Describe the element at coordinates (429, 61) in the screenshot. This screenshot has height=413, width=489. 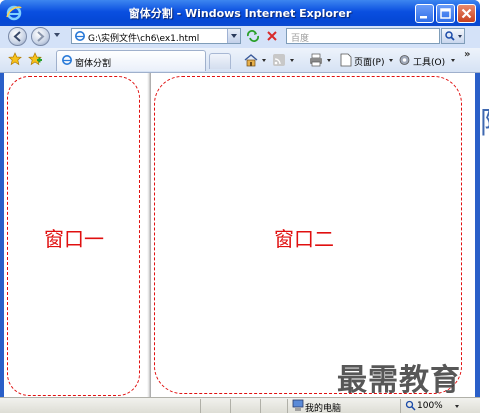
I see `tools-menu: 工具(O)` at that location.